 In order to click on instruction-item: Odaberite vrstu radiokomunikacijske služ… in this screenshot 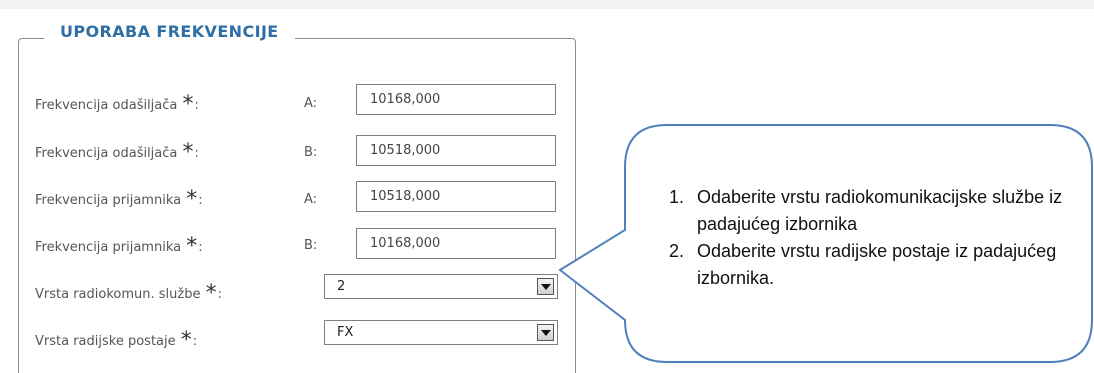, I will do `click(890, 211)`.